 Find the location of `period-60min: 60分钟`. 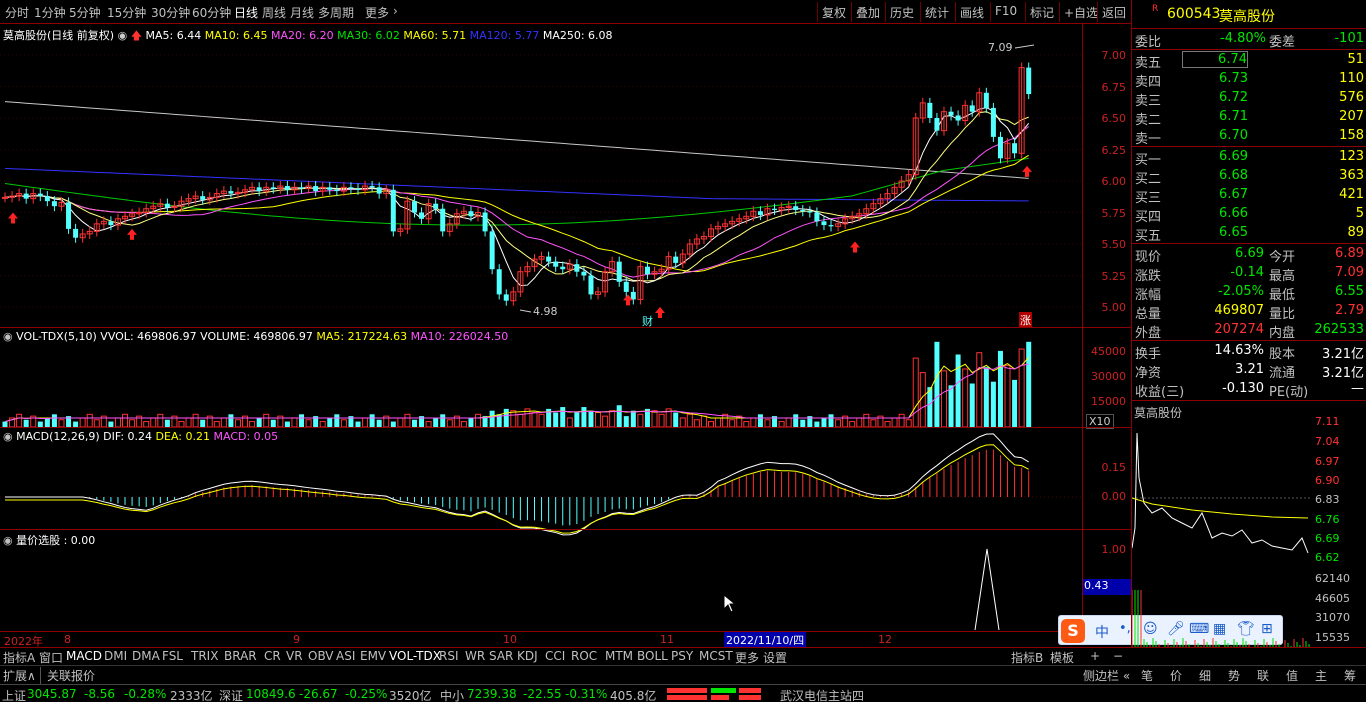

period-60min: 60分钟 is located at coordinates (211, 12).